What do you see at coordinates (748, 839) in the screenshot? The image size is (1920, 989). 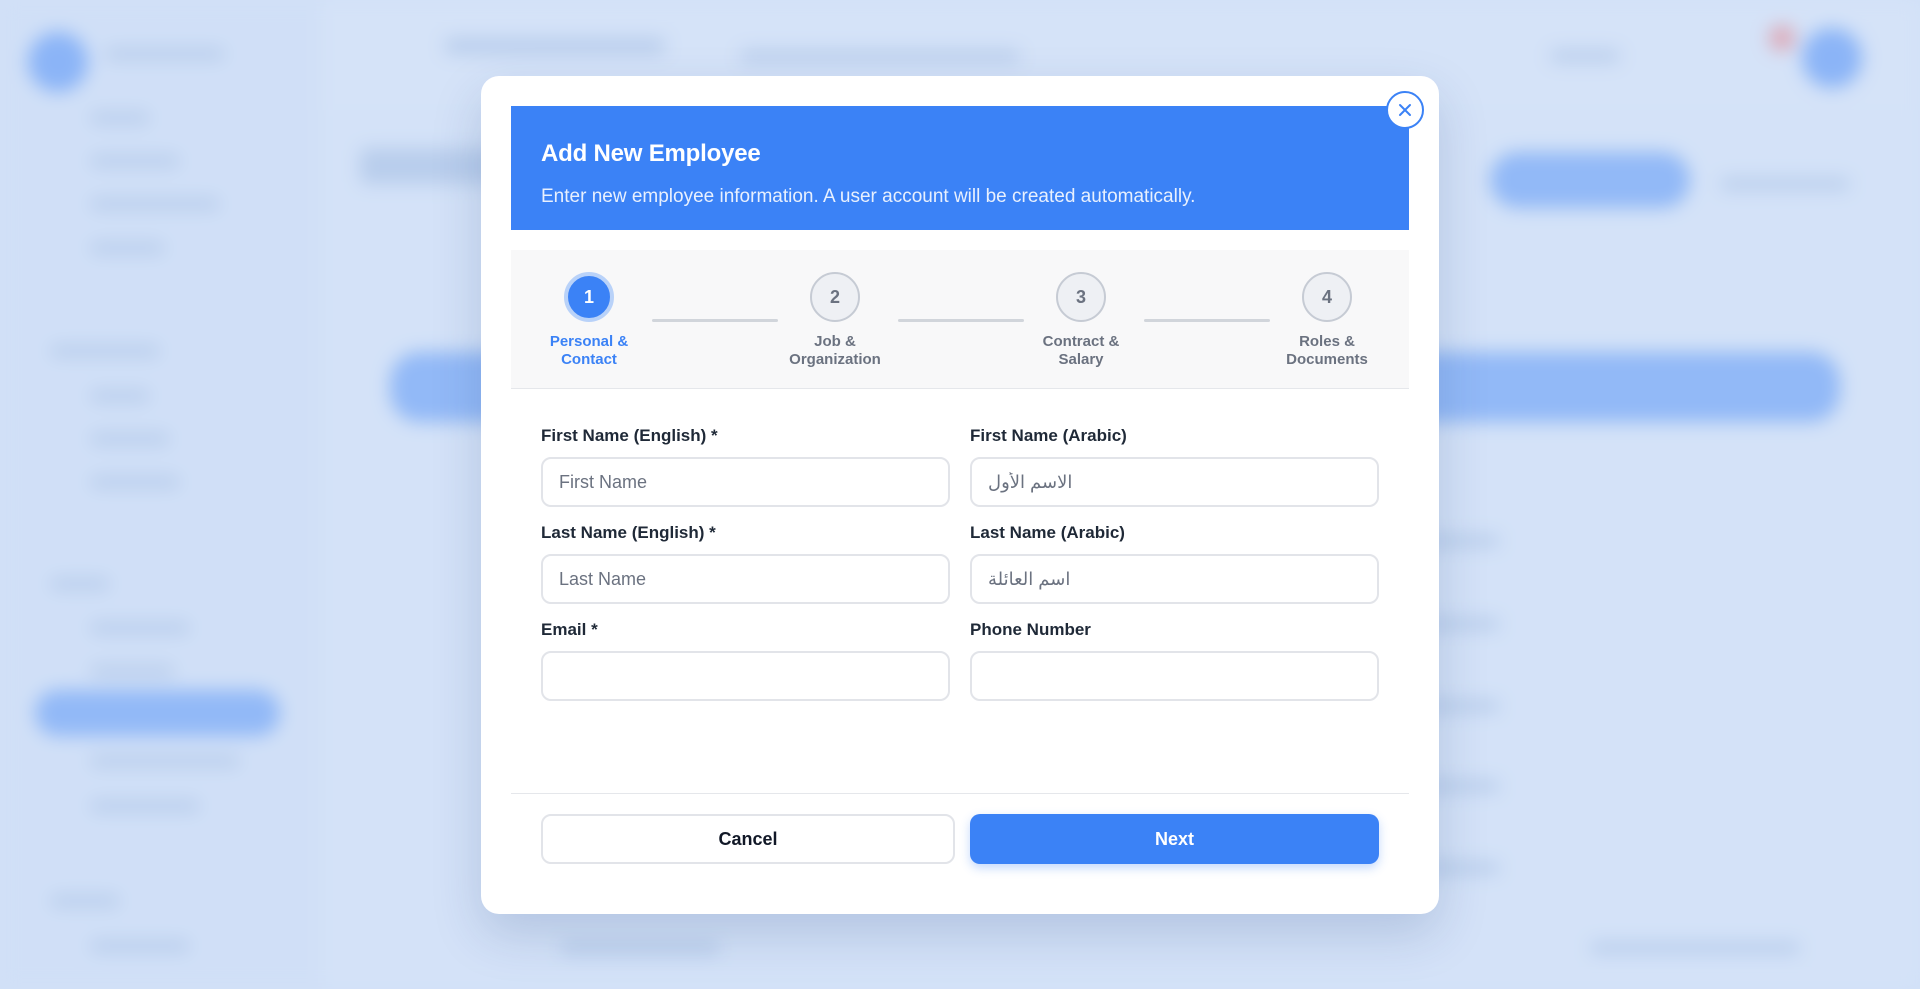 I see `cancel-button: Cancel` at bounding box center [748, 839].